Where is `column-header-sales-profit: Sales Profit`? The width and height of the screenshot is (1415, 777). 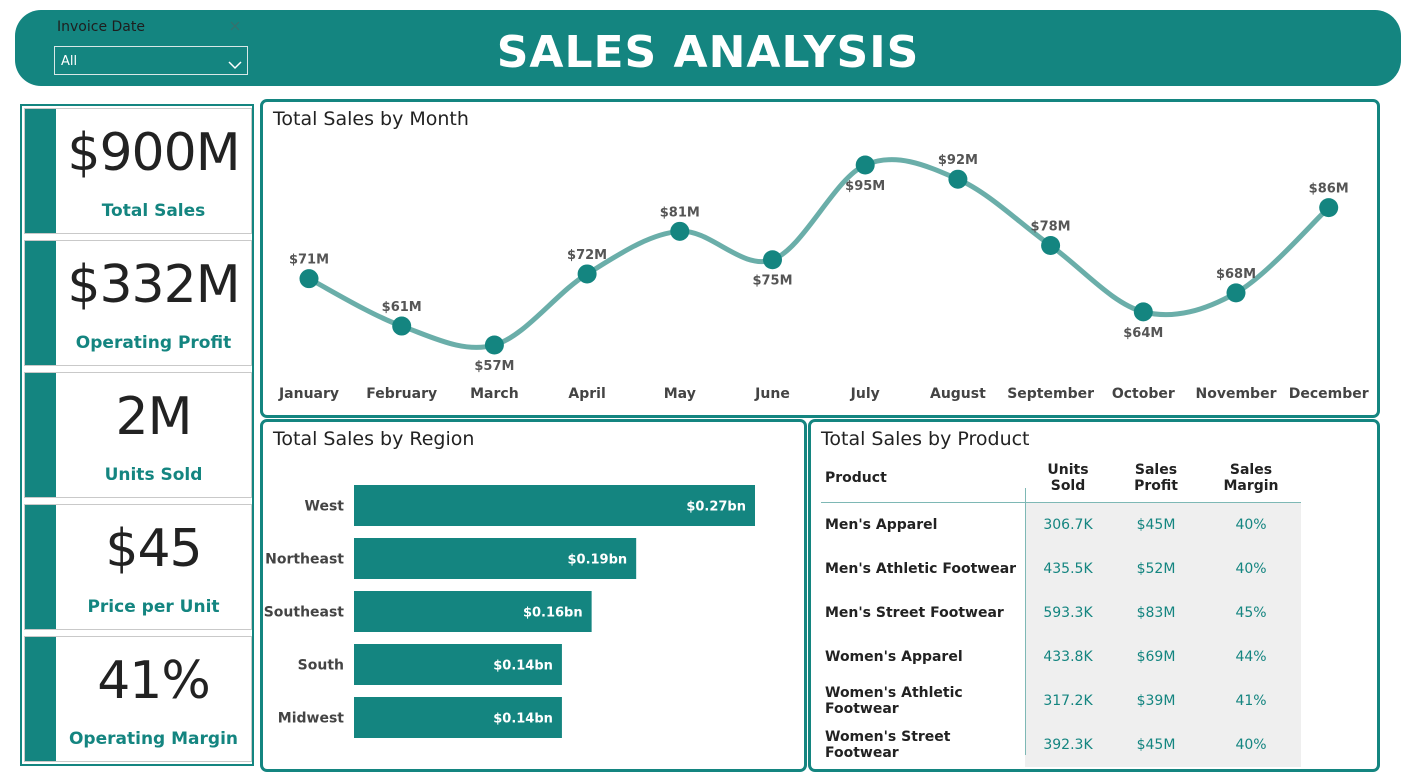 column-header-sales-profit: Sales Profit is located at coordinates (1156, 480).